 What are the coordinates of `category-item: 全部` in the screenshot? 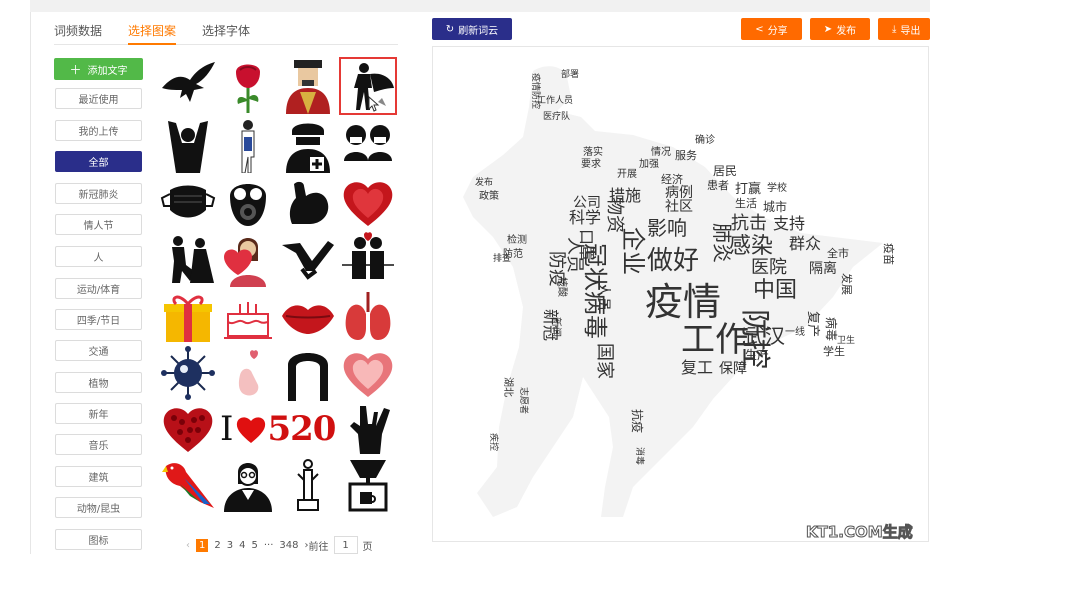 It's located at (98, 161).